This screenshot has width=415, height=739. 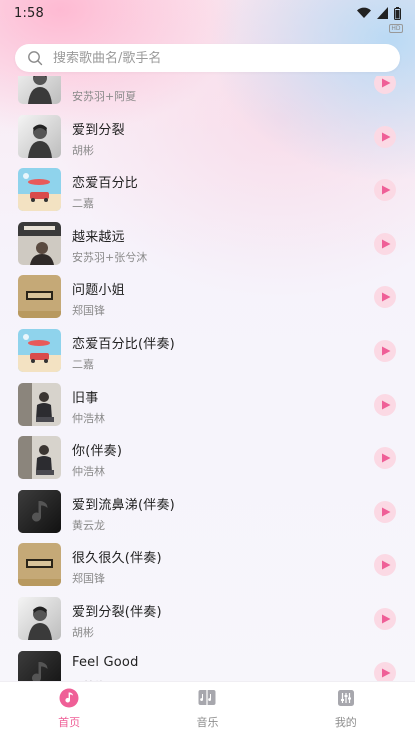 What do you see at coordinates (69, 698) in the screenshot?
I see `music-note-icon` at bounding box center [69, 698].